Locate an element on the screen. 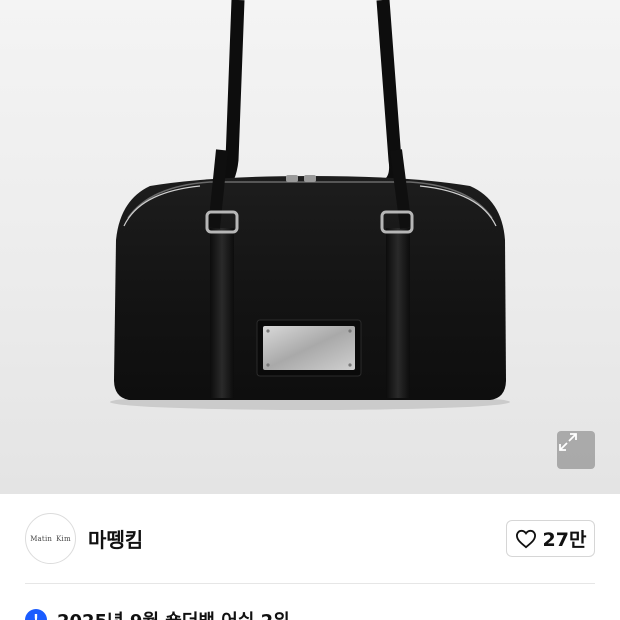 The image size is (620, 620). ranking-banner: ! 2025년 9월 숄더백 어쉬 2위 is located at coordinates (157, 614).